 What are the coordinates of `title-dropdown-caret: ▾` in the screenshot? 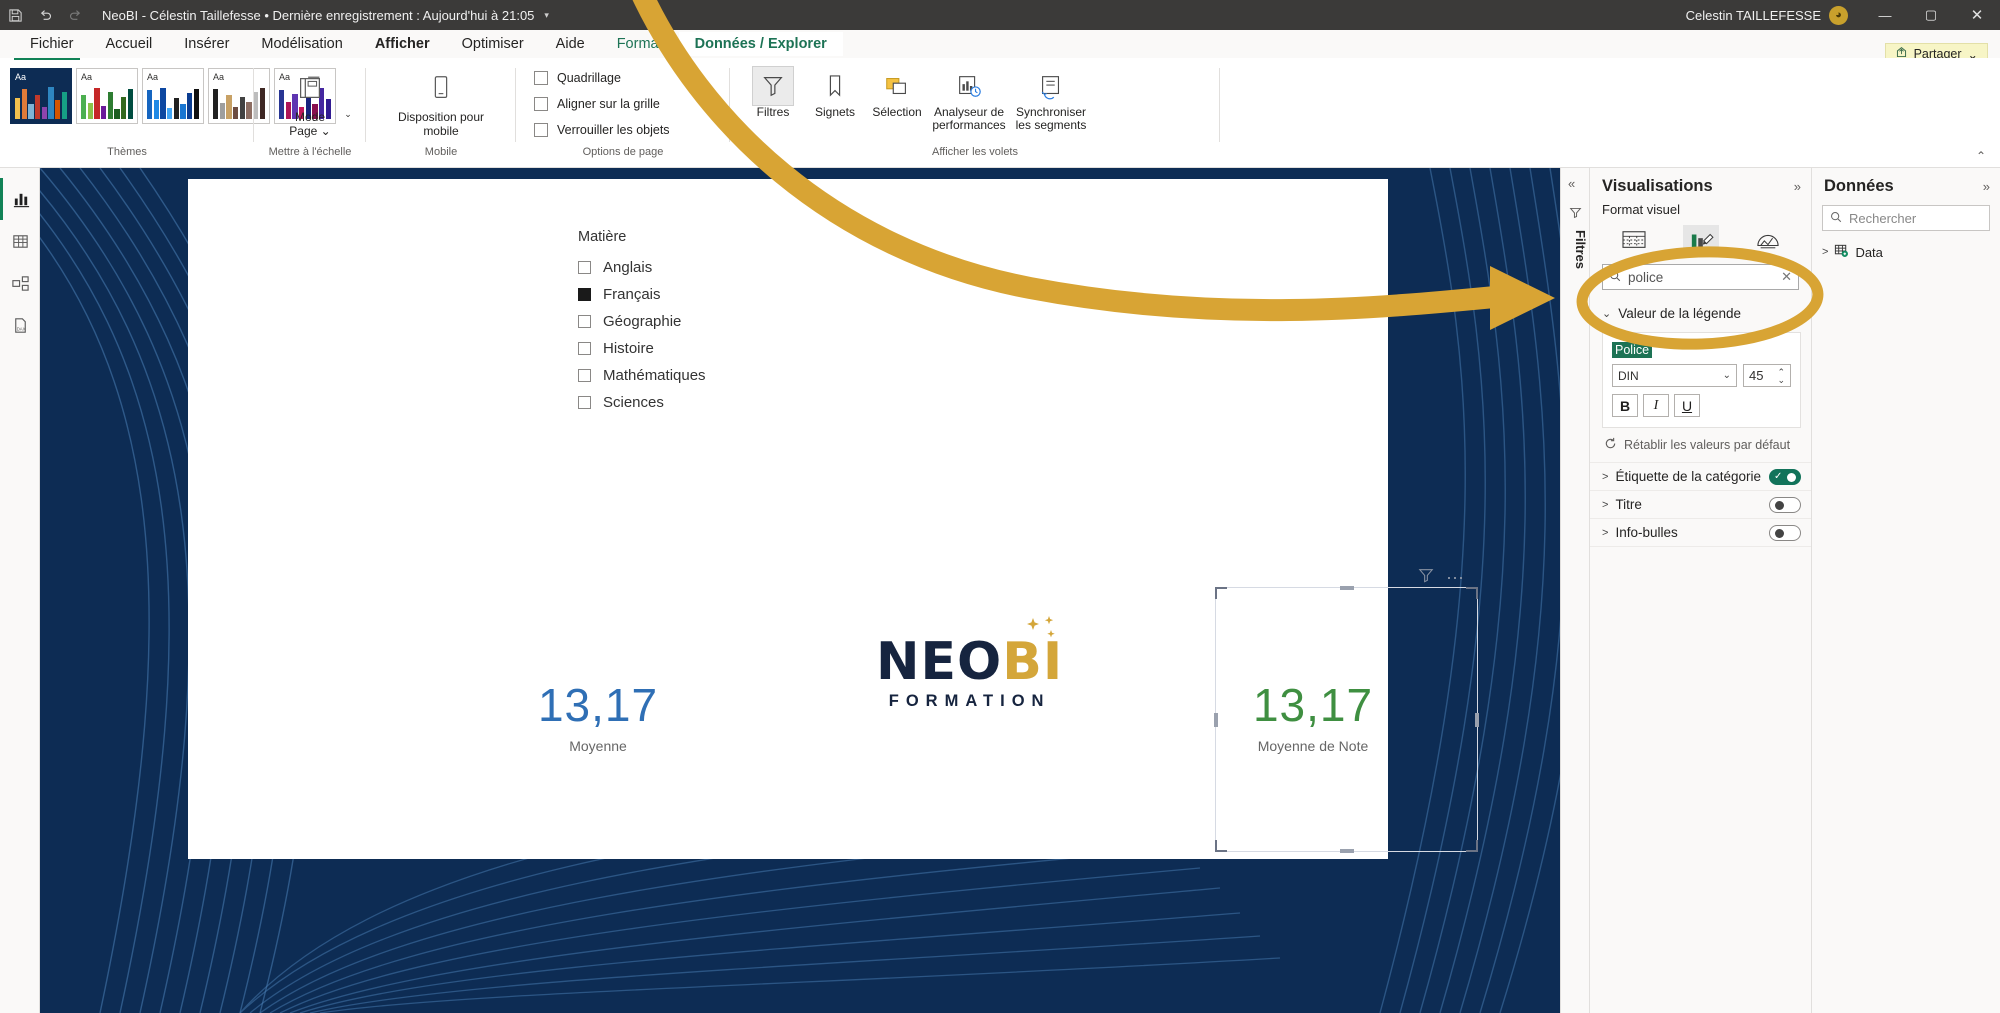 It's located at (546, 15).